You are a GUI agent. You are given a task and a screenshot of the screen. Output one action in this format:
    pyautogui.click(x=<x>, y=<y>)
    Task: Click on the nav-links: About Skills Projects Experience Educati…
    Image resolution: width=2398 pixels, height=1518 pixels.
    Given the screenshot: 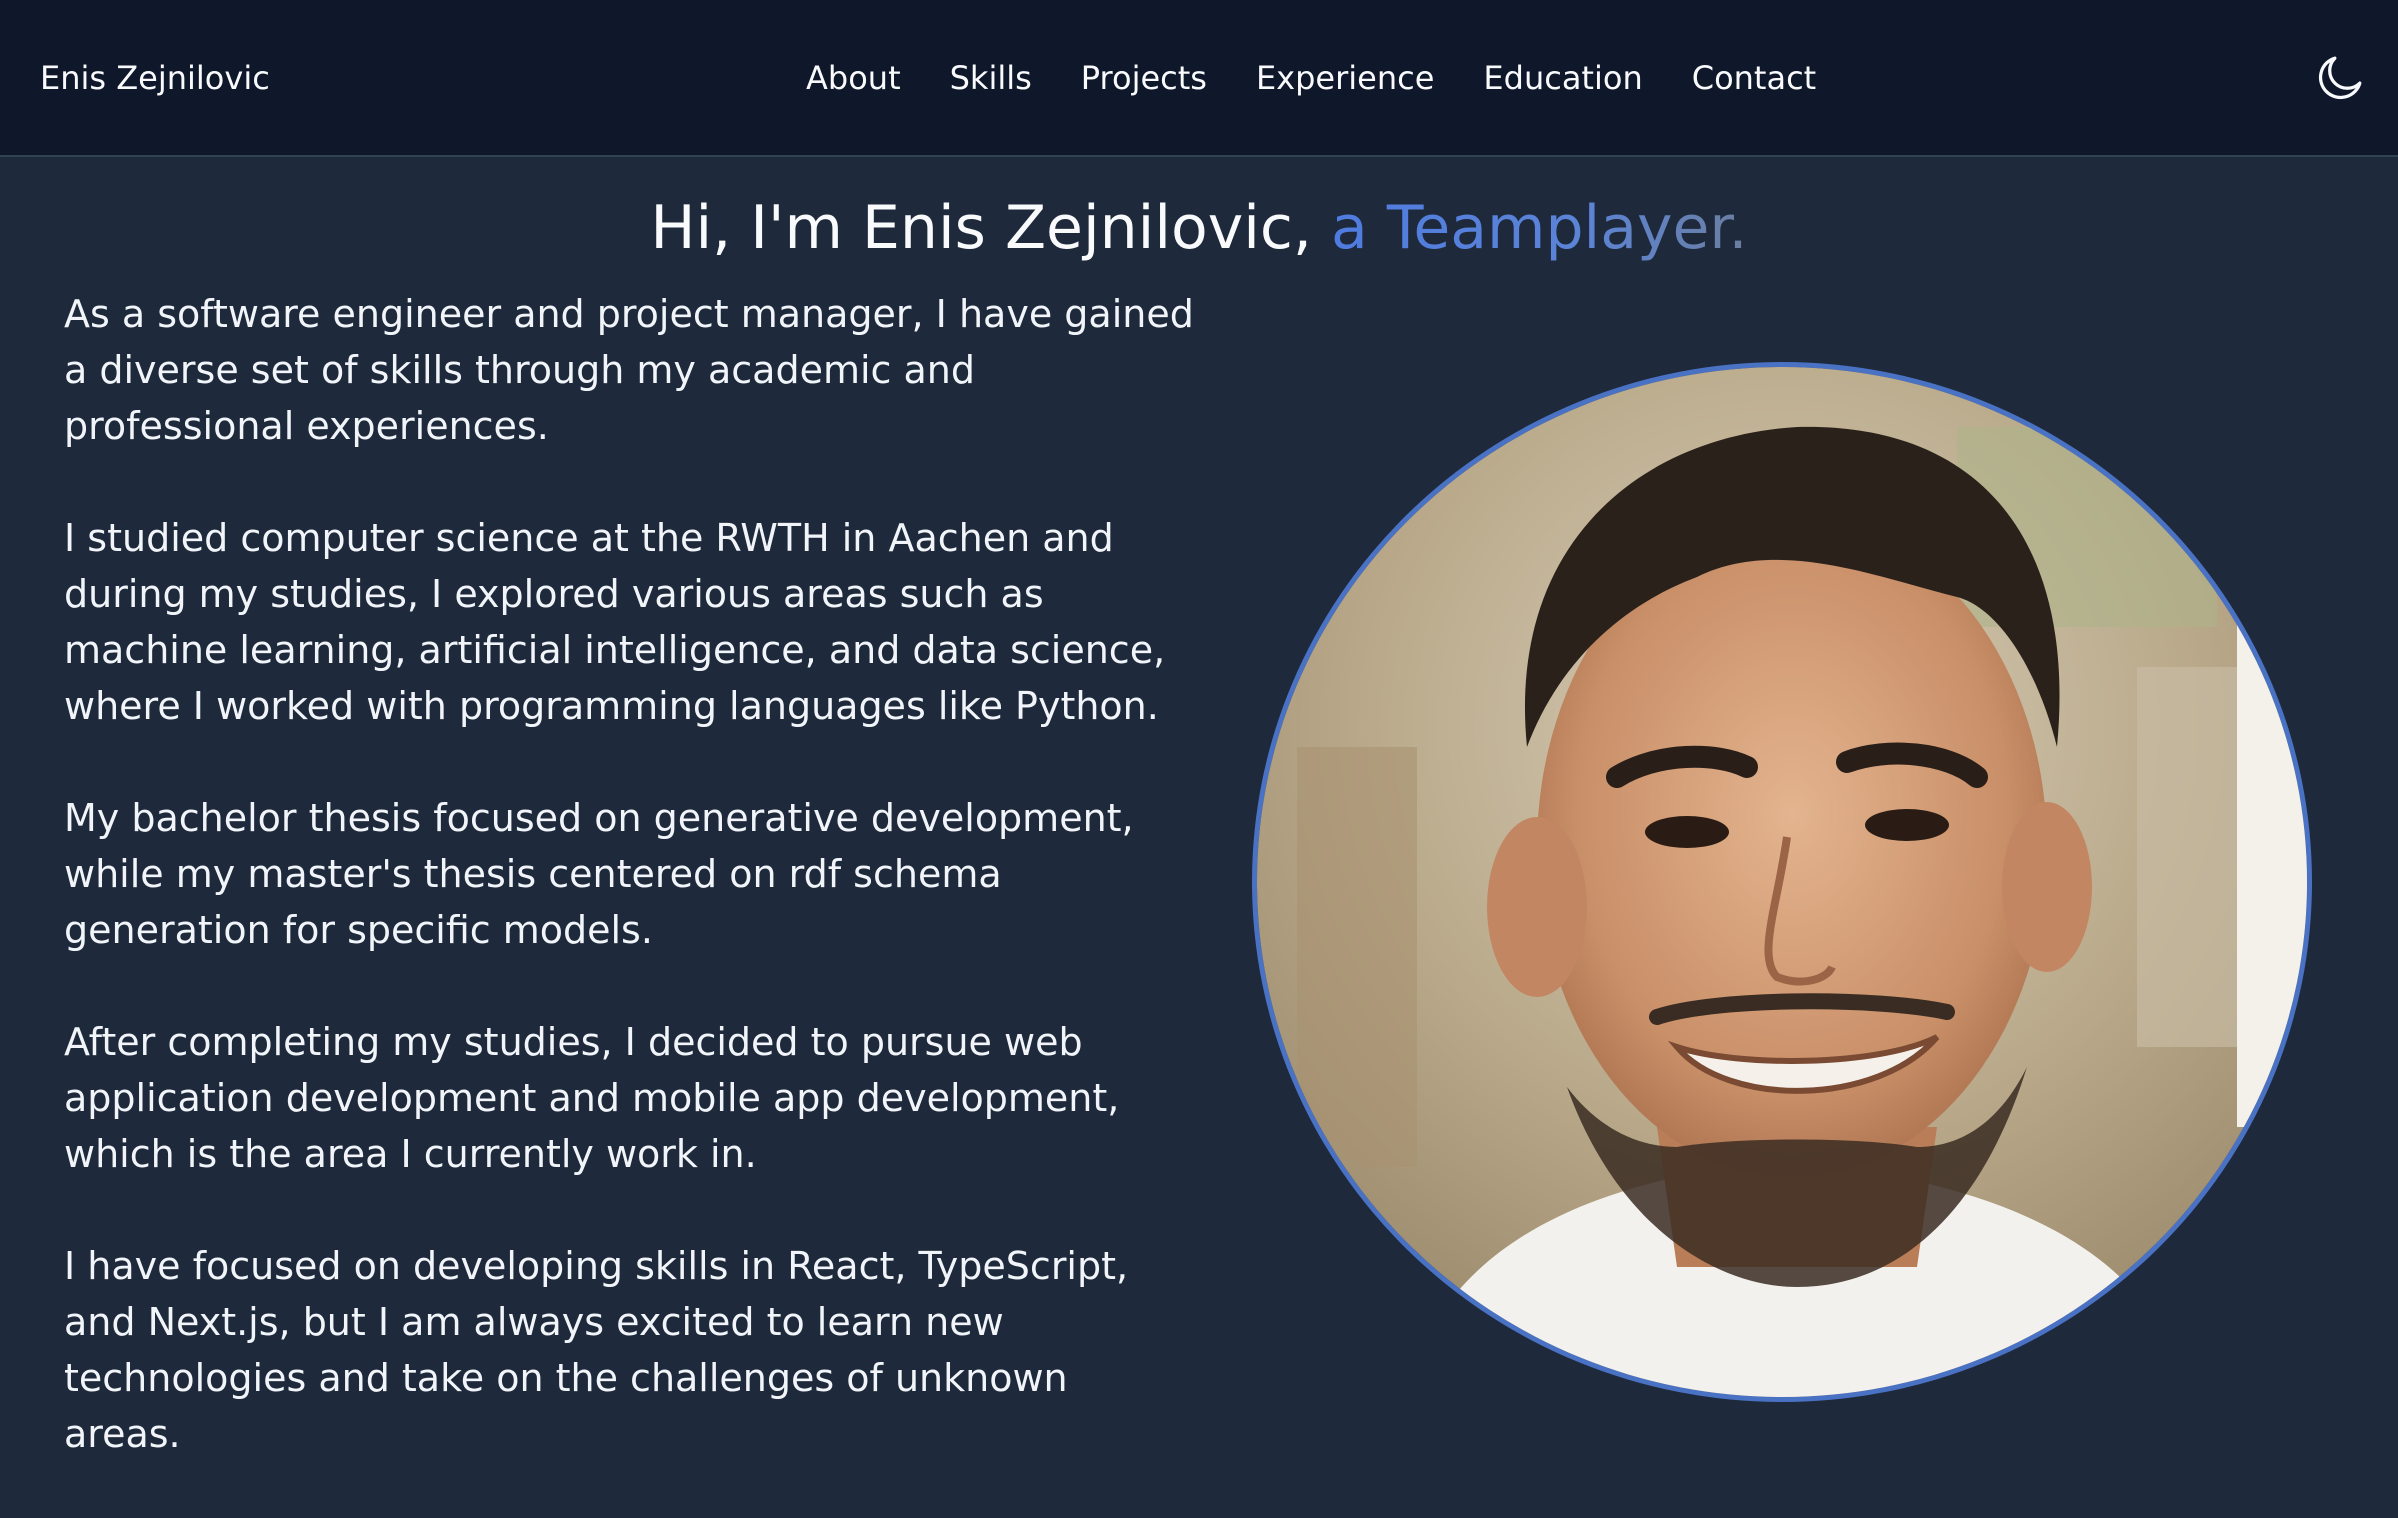 What is the action you would take?
    pyautogui.click(x=1311, y=78)
    